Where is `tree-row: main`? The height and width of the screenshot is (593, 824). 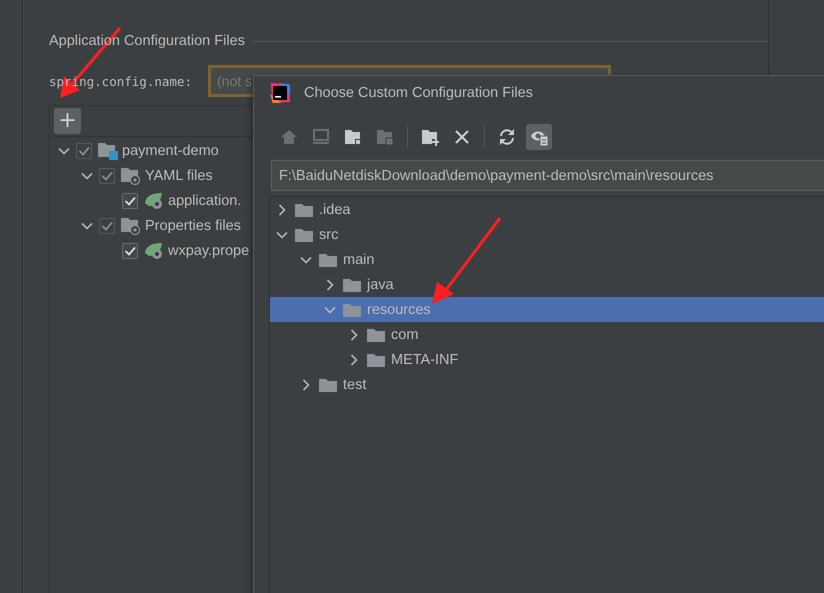
tree-row: main is located at coordinates (547, 259).